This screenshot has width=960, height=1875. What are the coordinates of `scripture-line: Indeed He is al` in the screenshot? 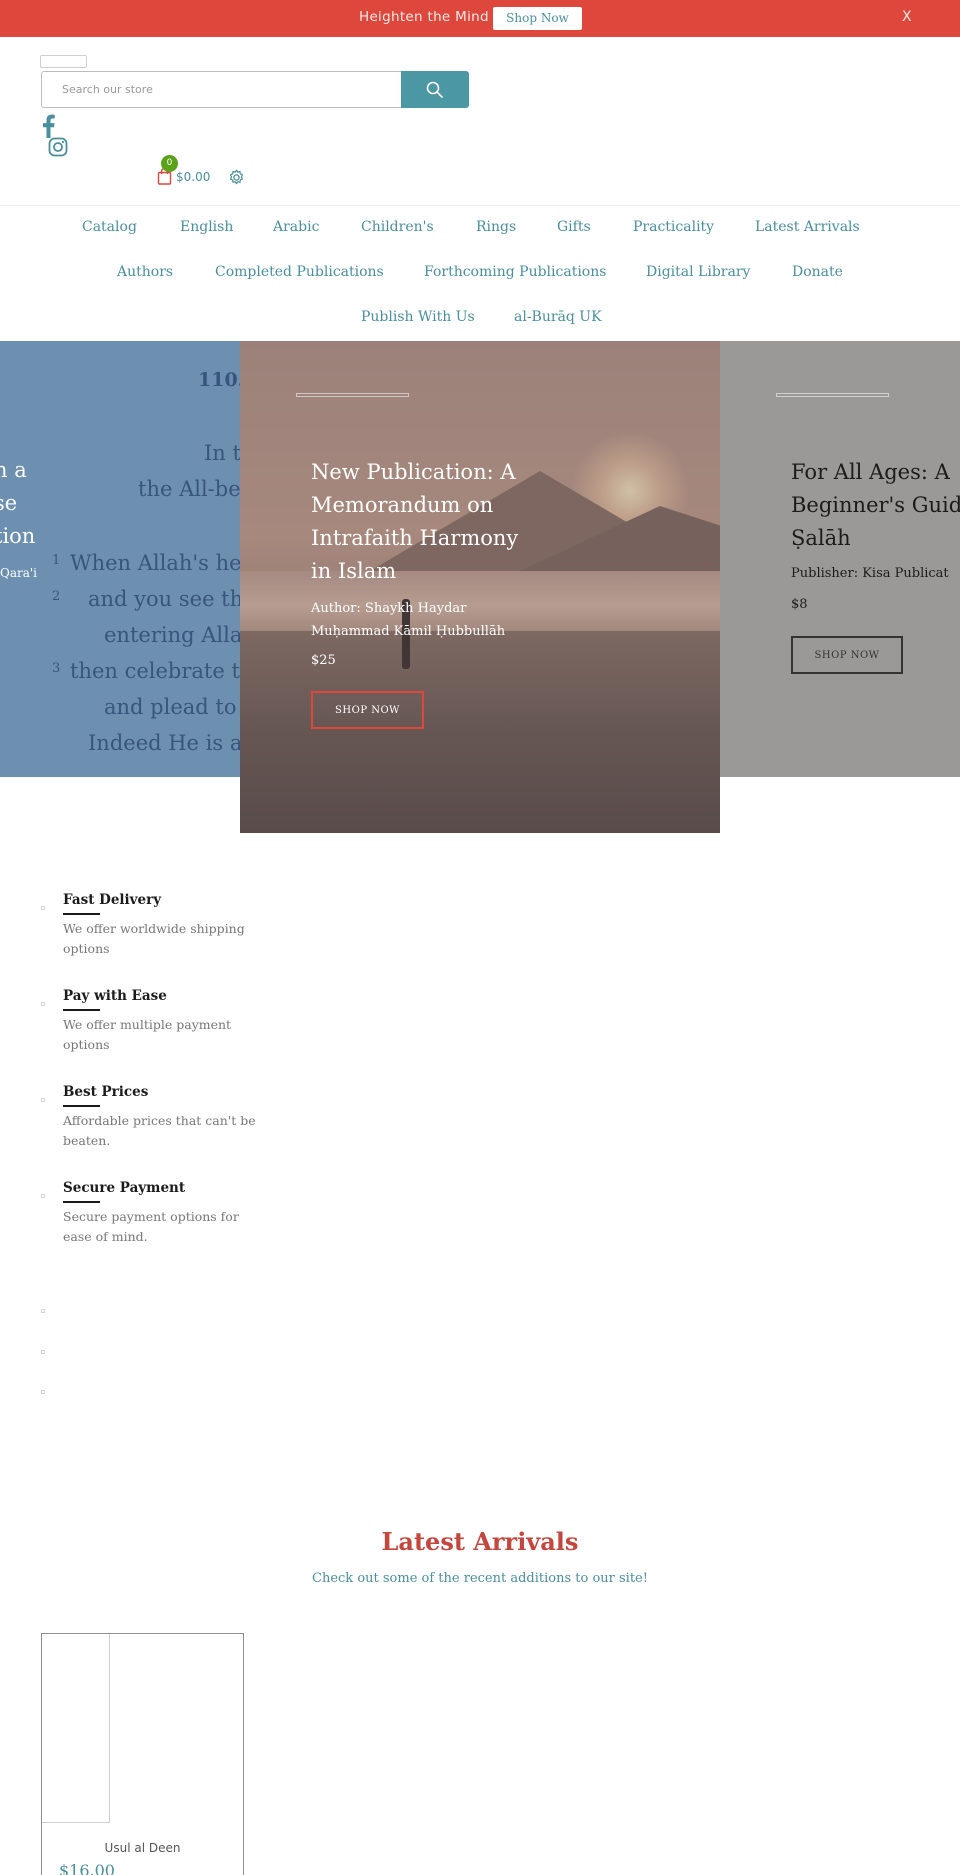 It's located at (164, 743).